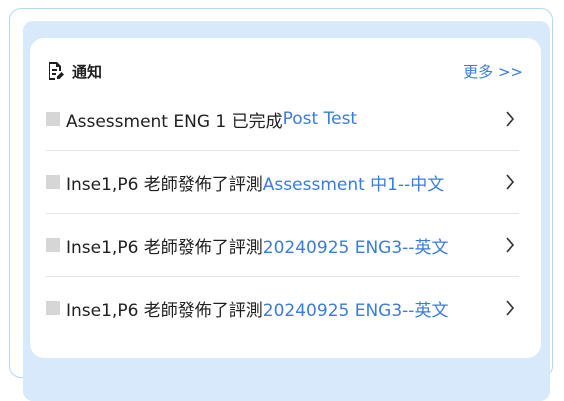  What do you see at coordinates (284, 71) in the screenshot?
I see `notification-header: 通知 更多 >>` at bounding box center [284, 71].